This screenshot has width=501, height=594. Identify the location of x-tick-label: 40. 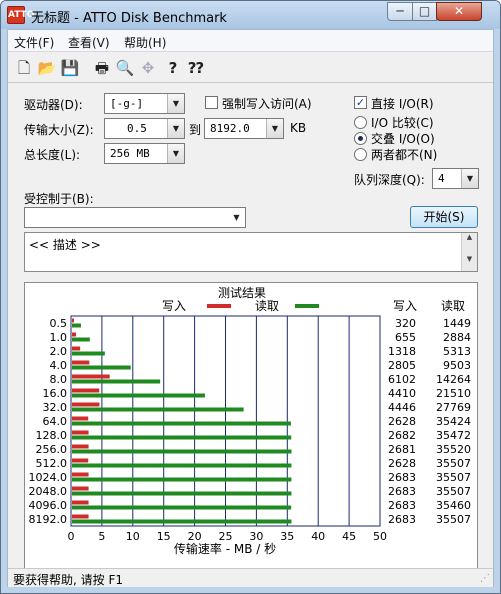
(318, 536).